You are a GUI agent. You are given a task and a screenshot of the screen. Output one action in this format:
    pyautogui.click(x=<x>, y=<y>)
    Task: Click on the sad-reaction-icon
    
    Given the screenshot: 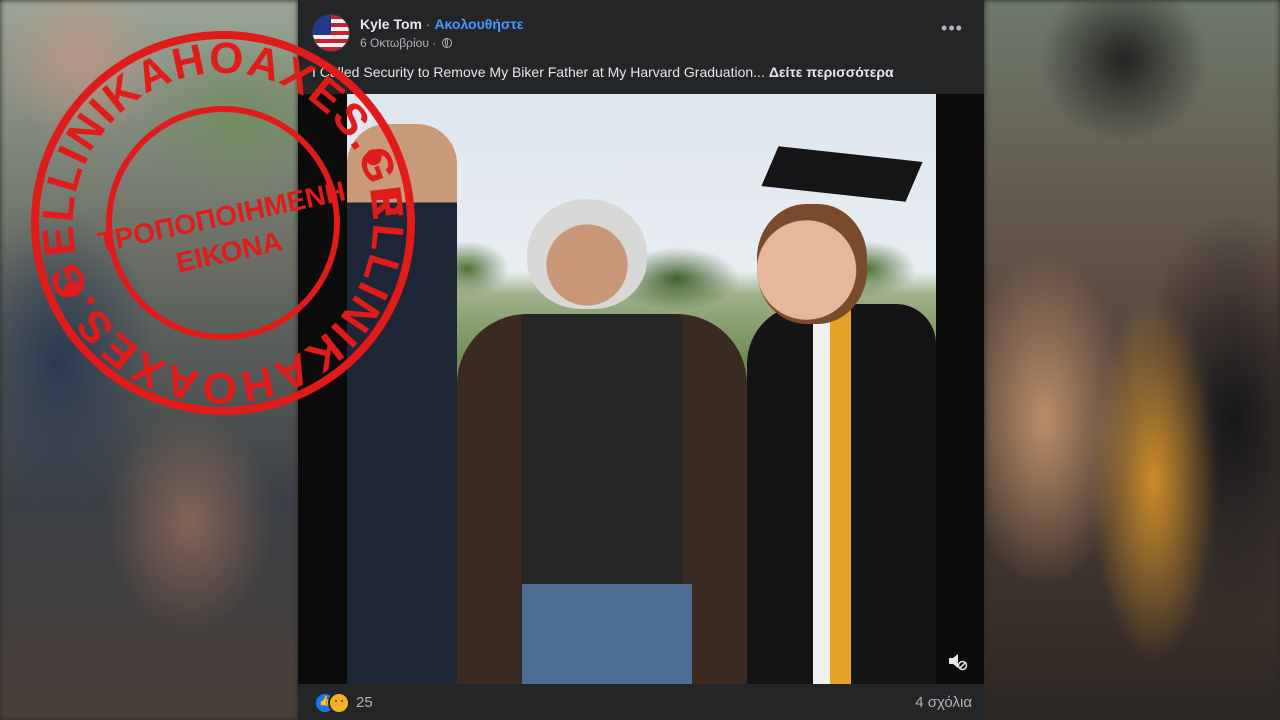 What is the action you would take?
    pyautogui.click(x=339, y=703)
    